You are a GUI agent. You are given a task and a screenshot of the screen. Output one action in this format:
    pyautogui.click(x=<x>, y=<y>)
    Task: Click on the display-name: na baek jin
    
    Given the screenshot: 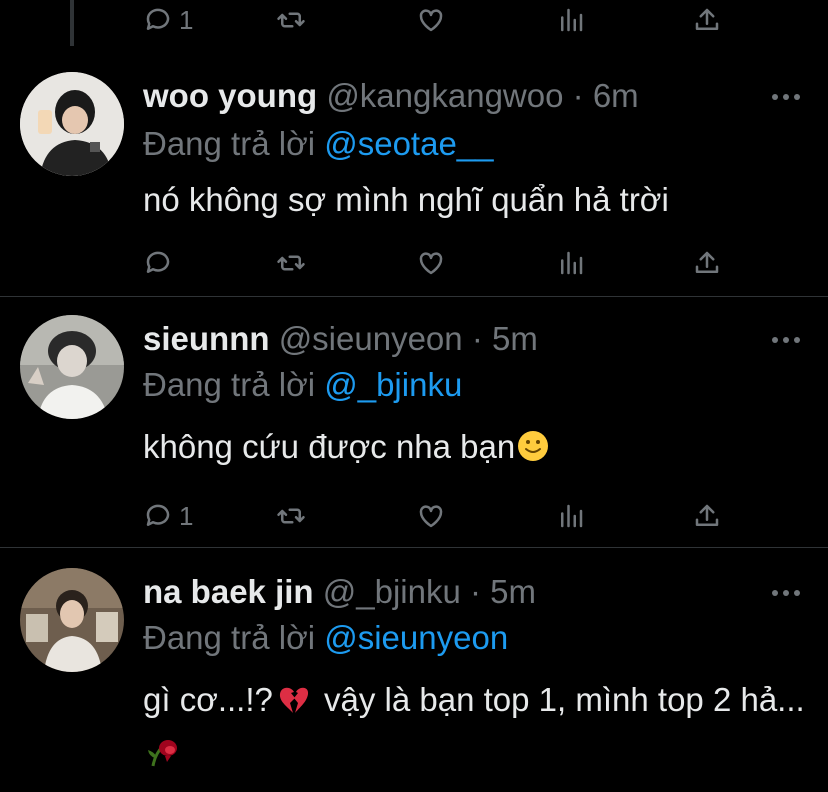 What is the action you would take?
    pyautogui.click(x=228, y=591)
    